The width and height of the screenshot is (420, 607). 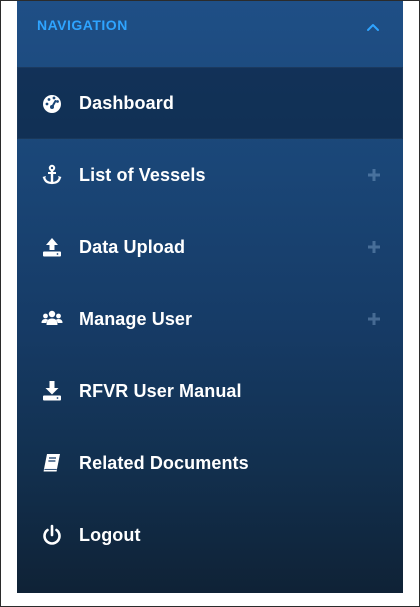 I want to click on menu-label-data-upload: Data Upload, so click(x=132, y=246).